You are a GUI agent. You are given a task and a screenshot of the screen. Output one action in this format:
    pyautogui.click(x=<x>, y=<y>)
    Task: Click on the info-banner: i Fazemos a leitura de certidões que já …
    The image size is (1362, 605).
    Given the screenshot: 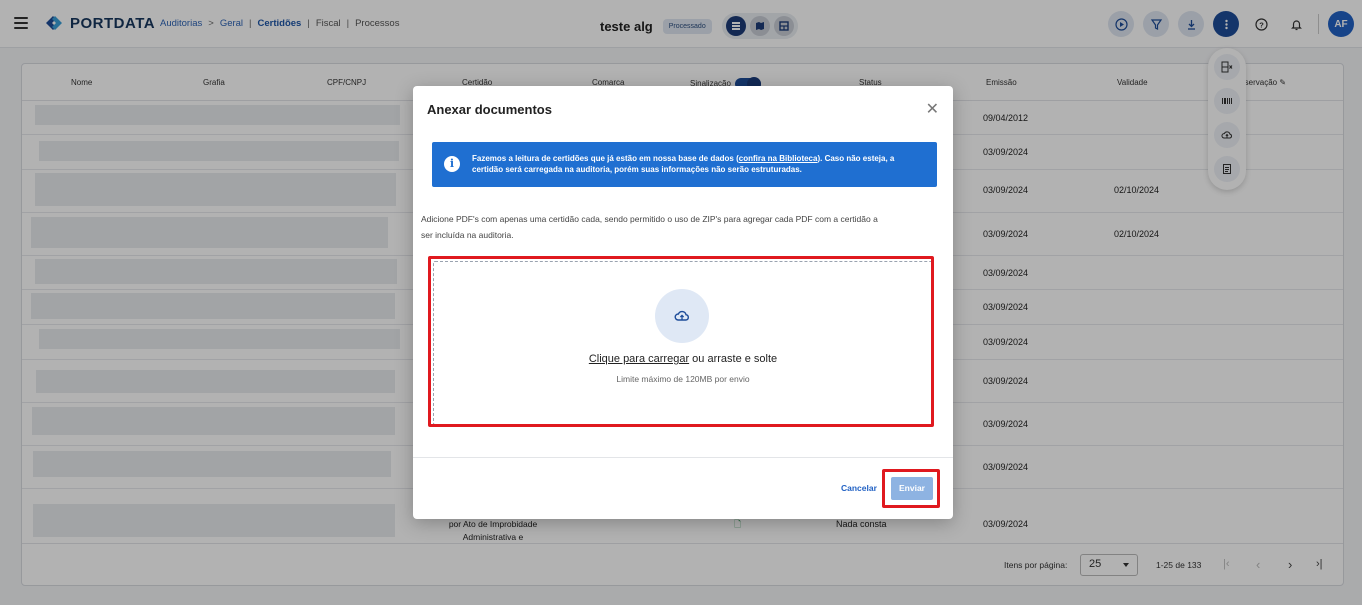 What is the action you would take?
    pyautogui.click(x=684, y=164)
    